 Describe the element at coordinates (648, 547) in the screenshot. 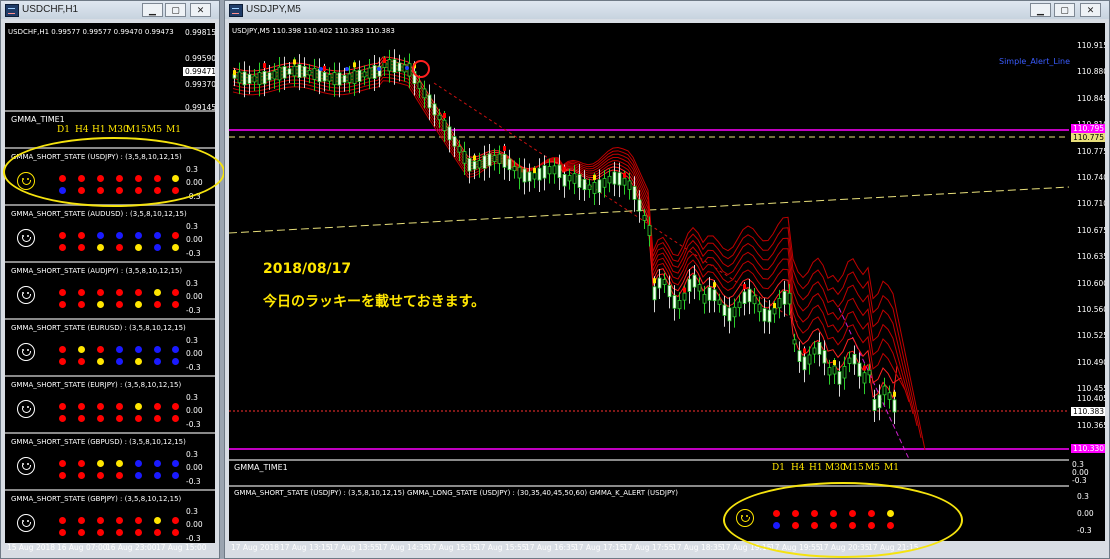

I see `time-label: 17 Aug 17:55` at that location.